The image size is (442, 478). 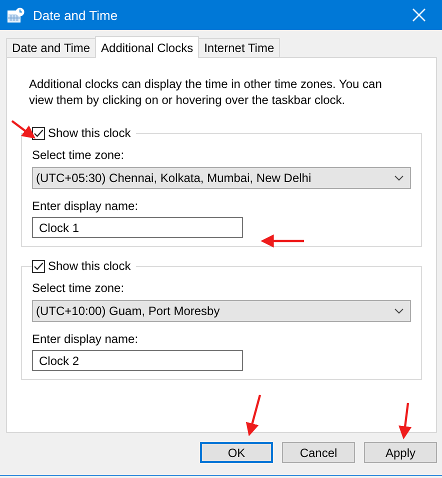 What do you see at coordinates (236, 452) in the screenshot?
I see `dialog-button: OK` at bounding box center [236, 452].